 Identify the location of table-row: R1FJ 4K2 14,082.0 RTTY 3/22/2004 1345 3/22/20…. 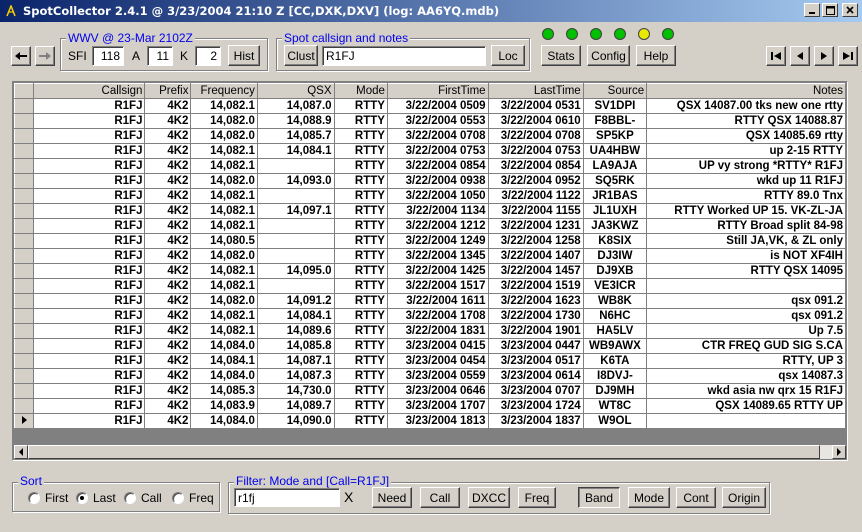
(430, 256).